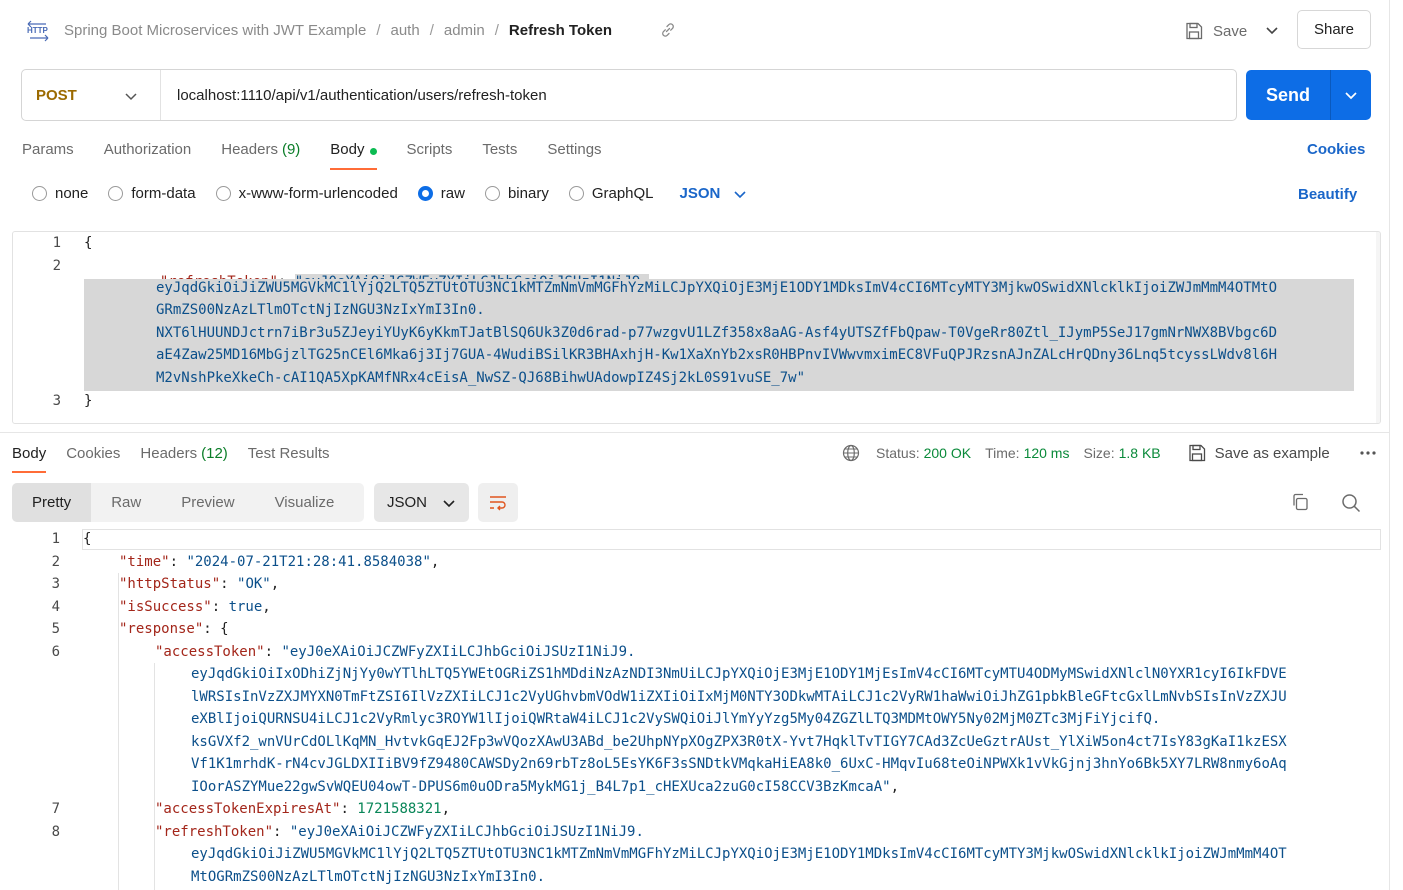 The height and width of the screenshot is (890, 1403). Describe the element at coordinates (48, 155) in the screenshot. I see `tab-params: Params` at that location.